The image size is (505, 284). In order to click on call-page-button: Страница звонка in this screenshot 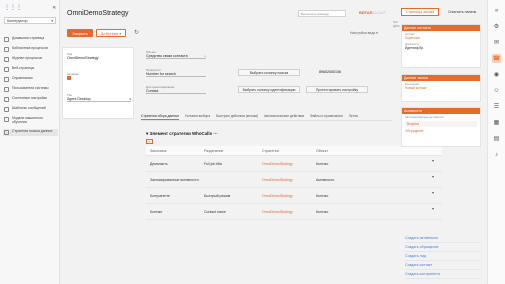, I will do `click(420, 12)`.